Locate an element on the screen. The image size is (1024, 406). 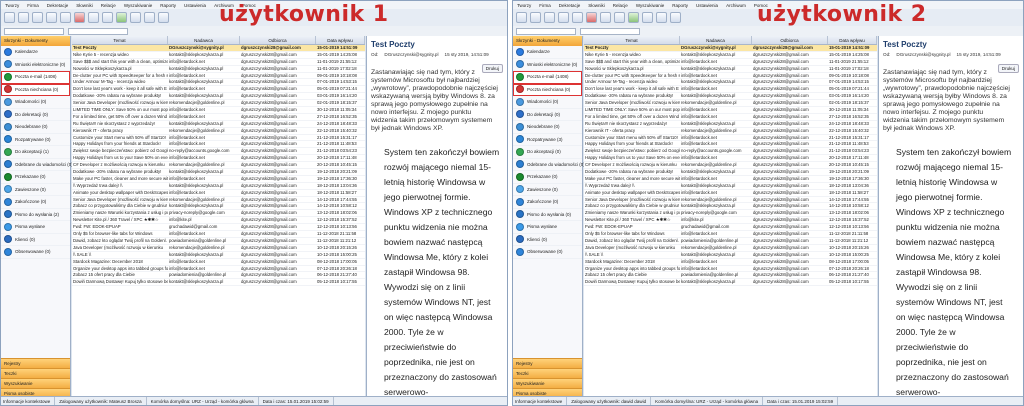
menu-item: Ustawienia is located at coordinates (195, 5).